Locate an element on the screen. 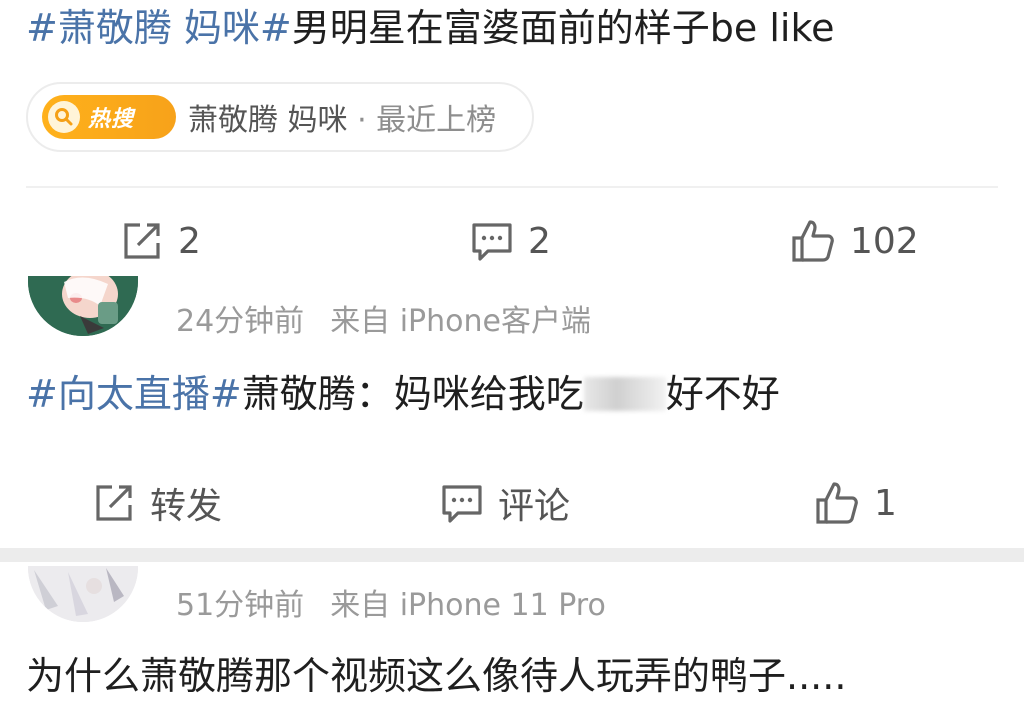  hot-topic-text: 萧敬腾 妈咪 · 最近上榜 is located at coordinates (342, 117).